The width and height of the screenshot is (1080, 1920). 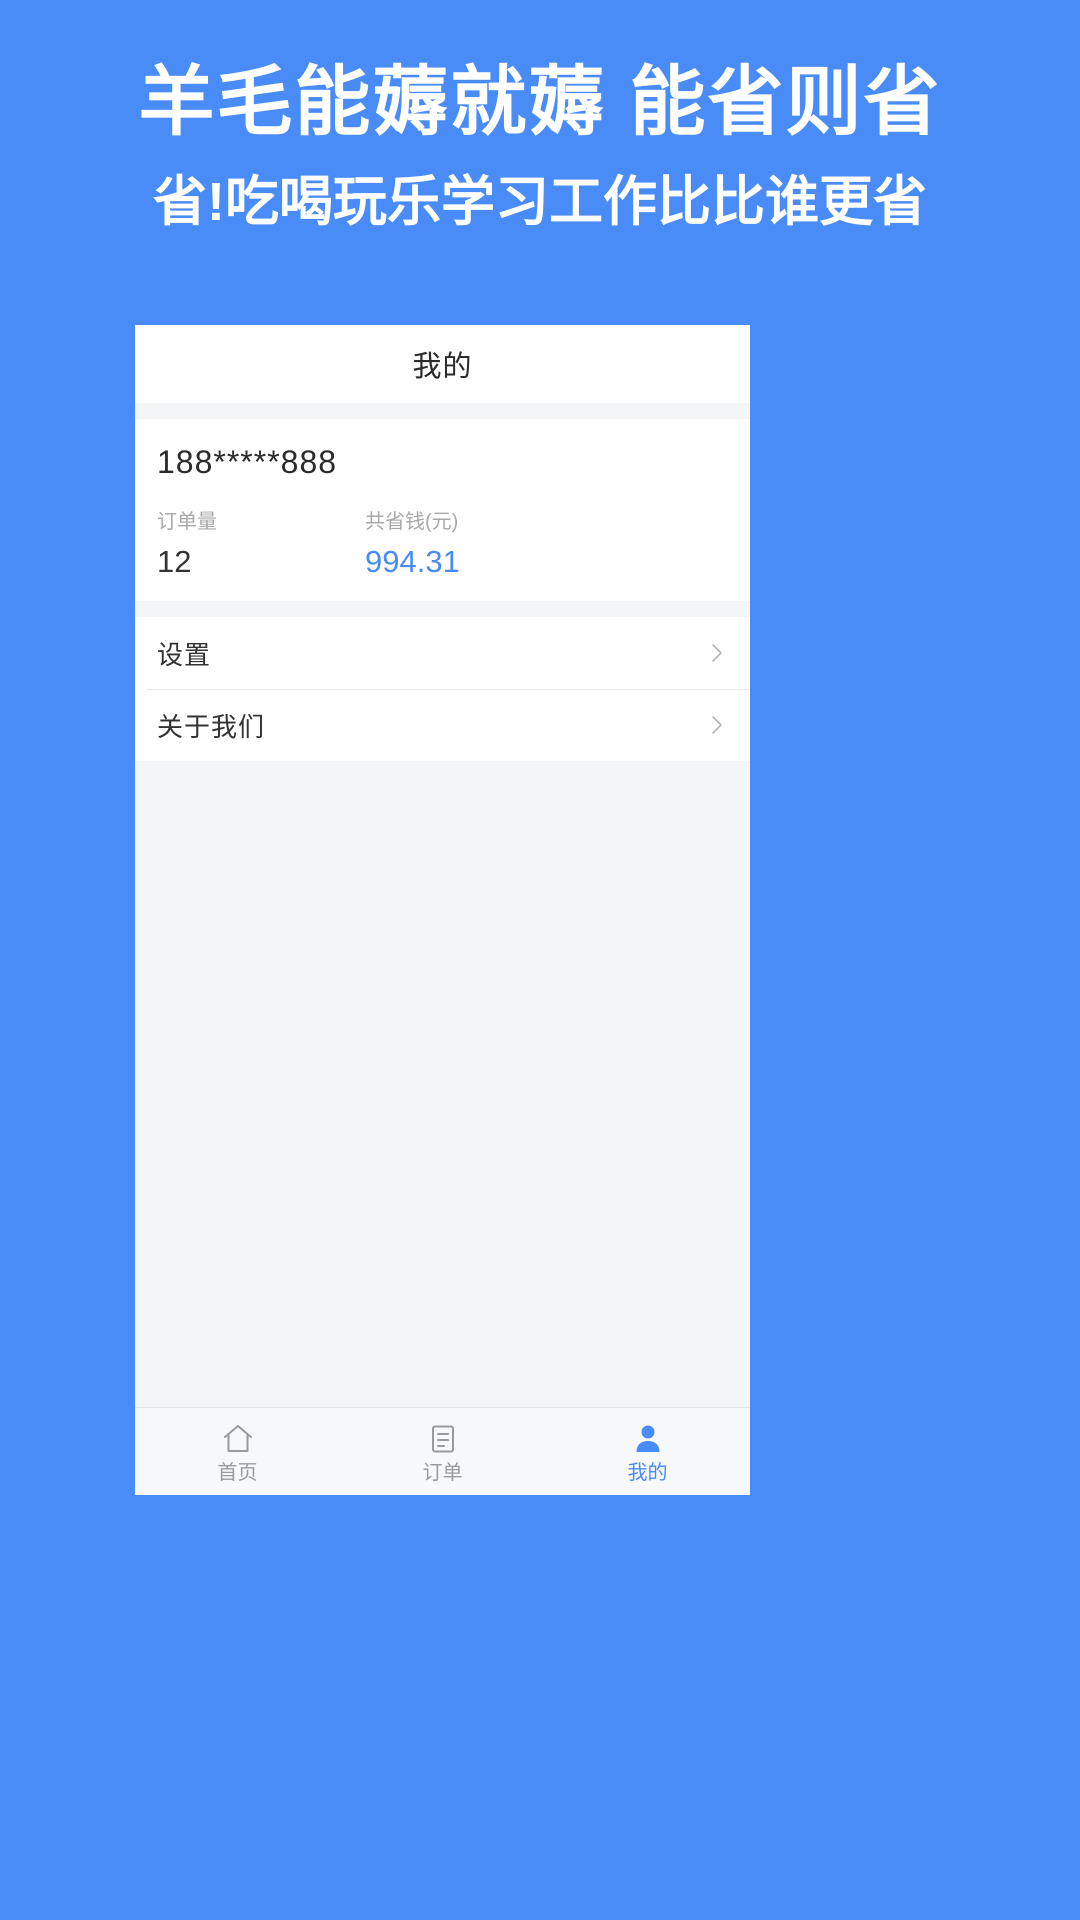 I want to click on promo-subtitle: 省!吃喝玩乐学习工作比比谁更省, so click(x=540, y=201).